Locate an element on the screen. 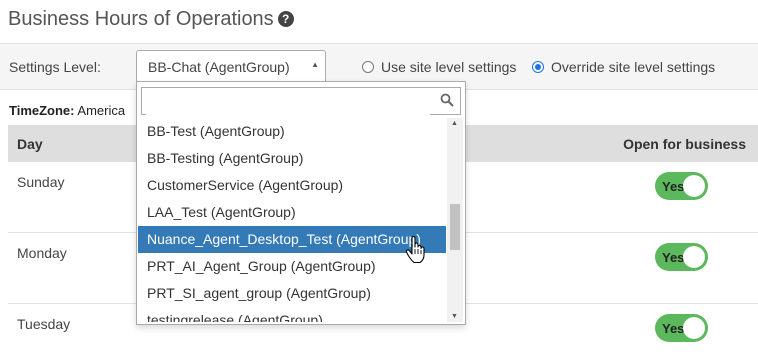  dropdown-option: LAA_Test (AgentGroup) is located at coordinates (292, 212).